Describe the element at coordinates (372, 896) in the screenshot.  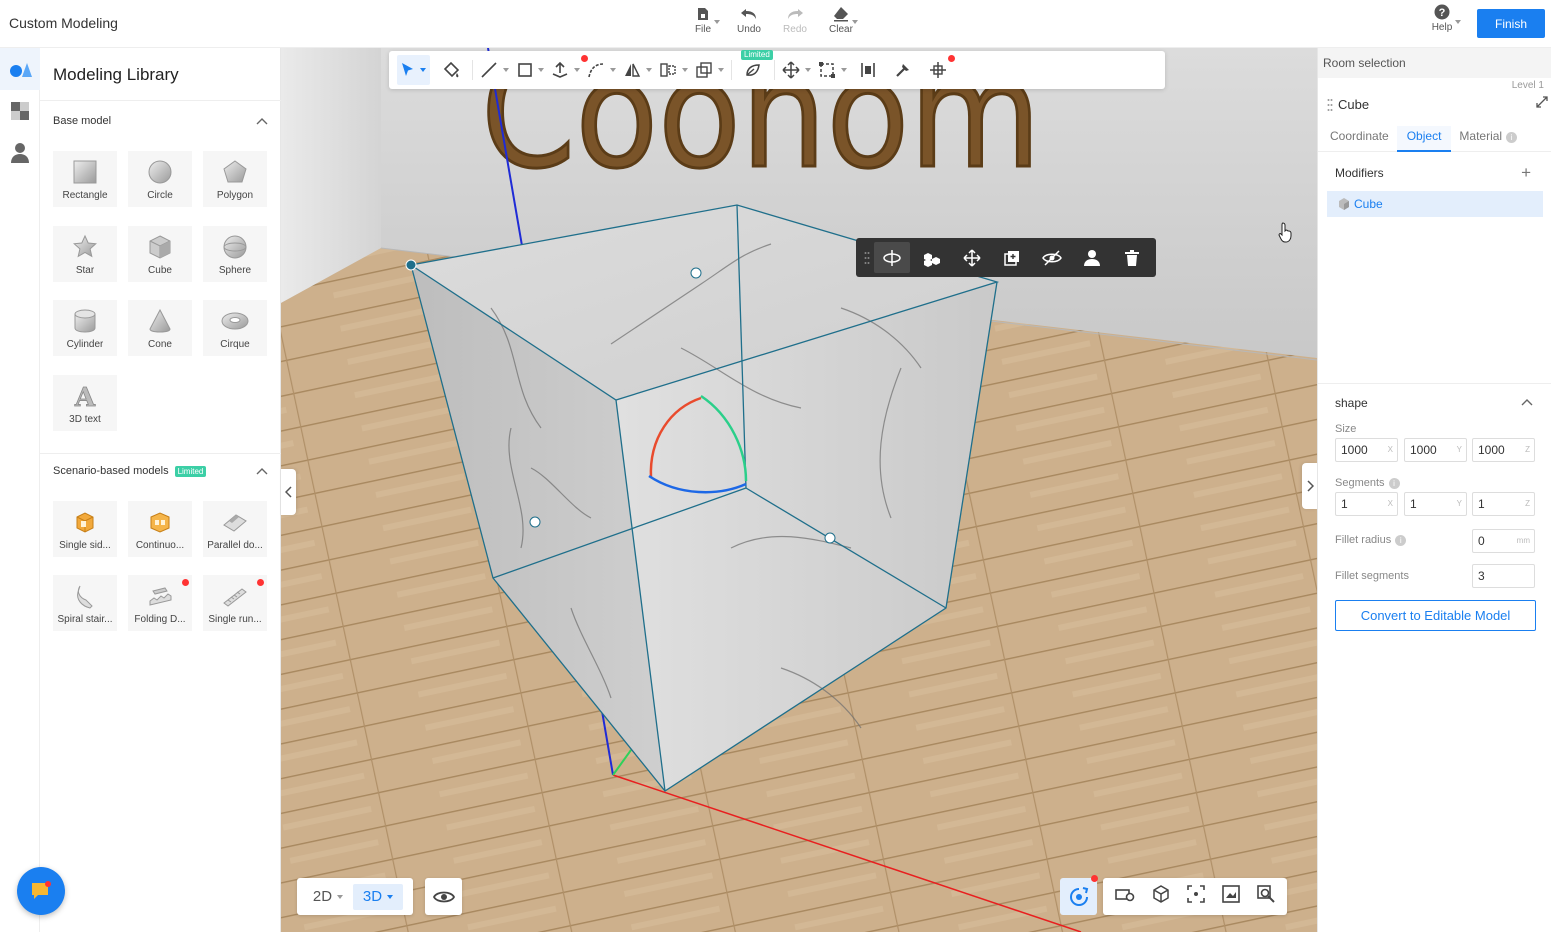
I see `view-3d-label: 3D` at that location.